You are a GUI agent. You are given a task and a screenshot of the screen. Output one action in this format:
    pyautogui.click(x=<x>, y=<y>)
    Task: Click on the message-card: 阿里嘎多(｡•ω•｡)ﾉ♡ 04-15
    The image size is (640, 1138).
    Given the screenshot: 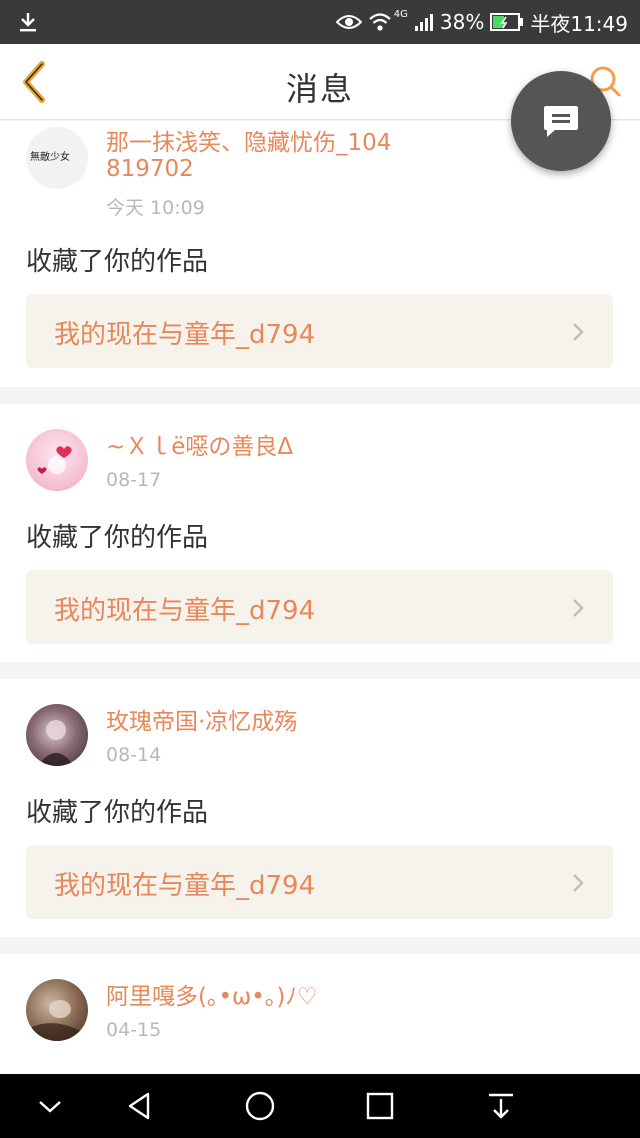 What is the action you would take?
    pyautogui.click(x=320, y=1014)
    